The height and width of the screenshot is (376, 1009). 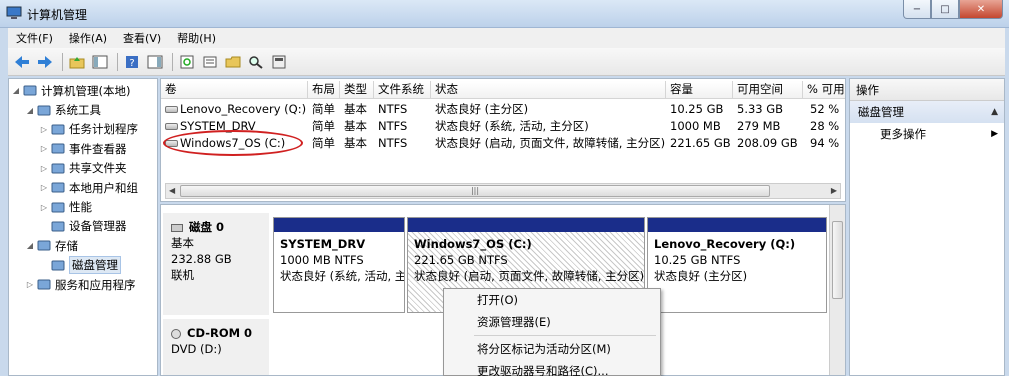 What do you see at coordinates (142, 38) in the screenshot?
I see `menu-view: 查看(V)` at bounding box center [142, 38].